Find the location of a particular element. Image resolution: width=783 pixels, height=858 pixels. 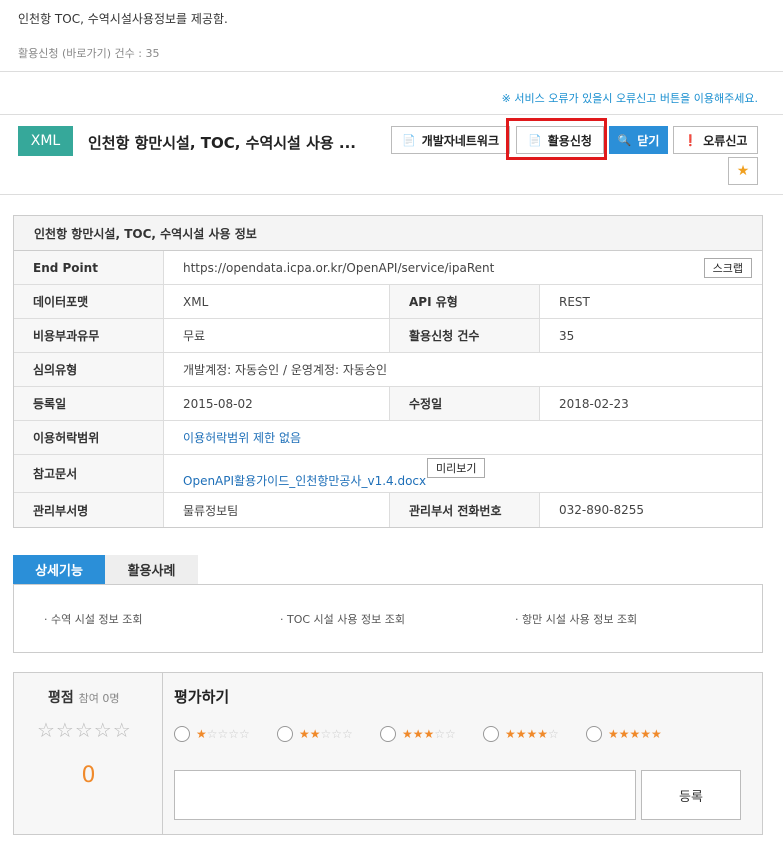

star-rating-icon: ★★★☆☆ is located at coordinates (429, 734).